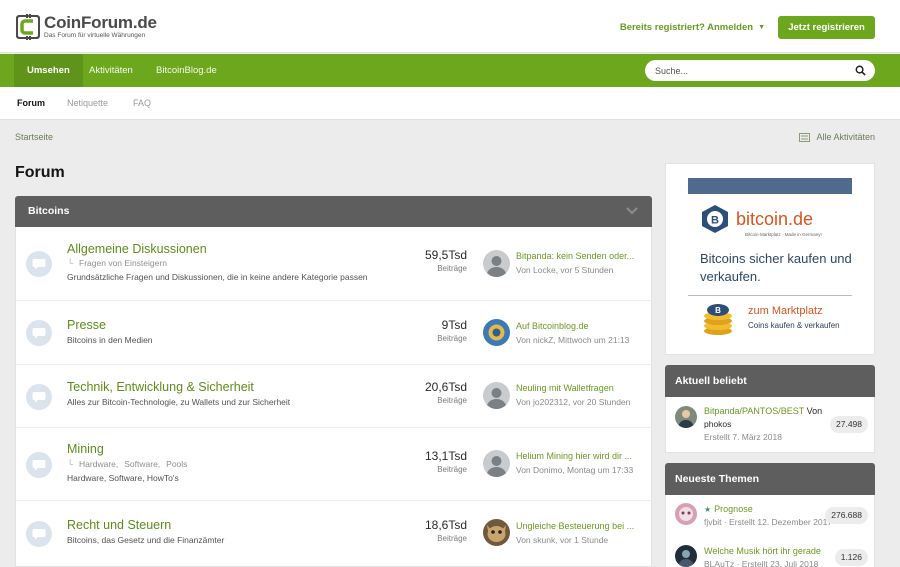 The image size is (900, 567). Describe the element at coordinates (581, 326) in the screenshot. I see `last-post-title: Auf Bitcoinblog.de` at that location.